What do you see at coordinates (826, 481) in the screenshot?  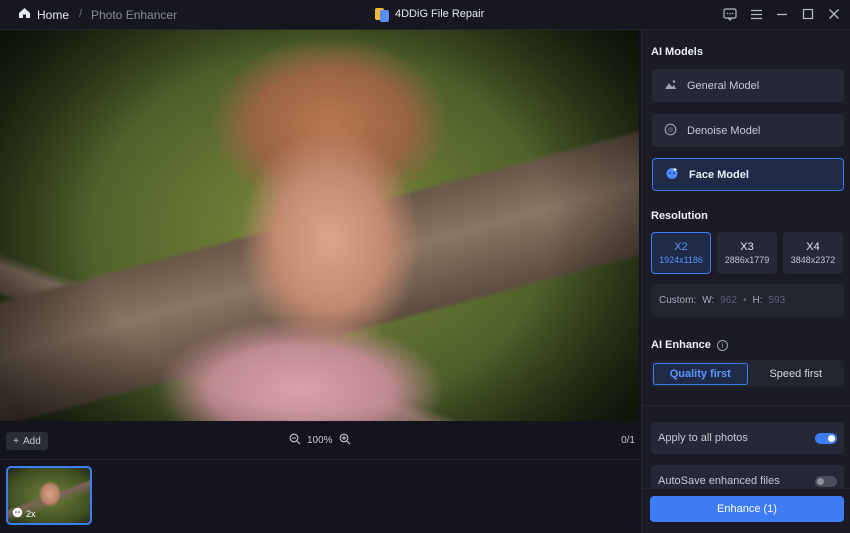 I see `autosave-toggle` at bounding box center [826, 481].